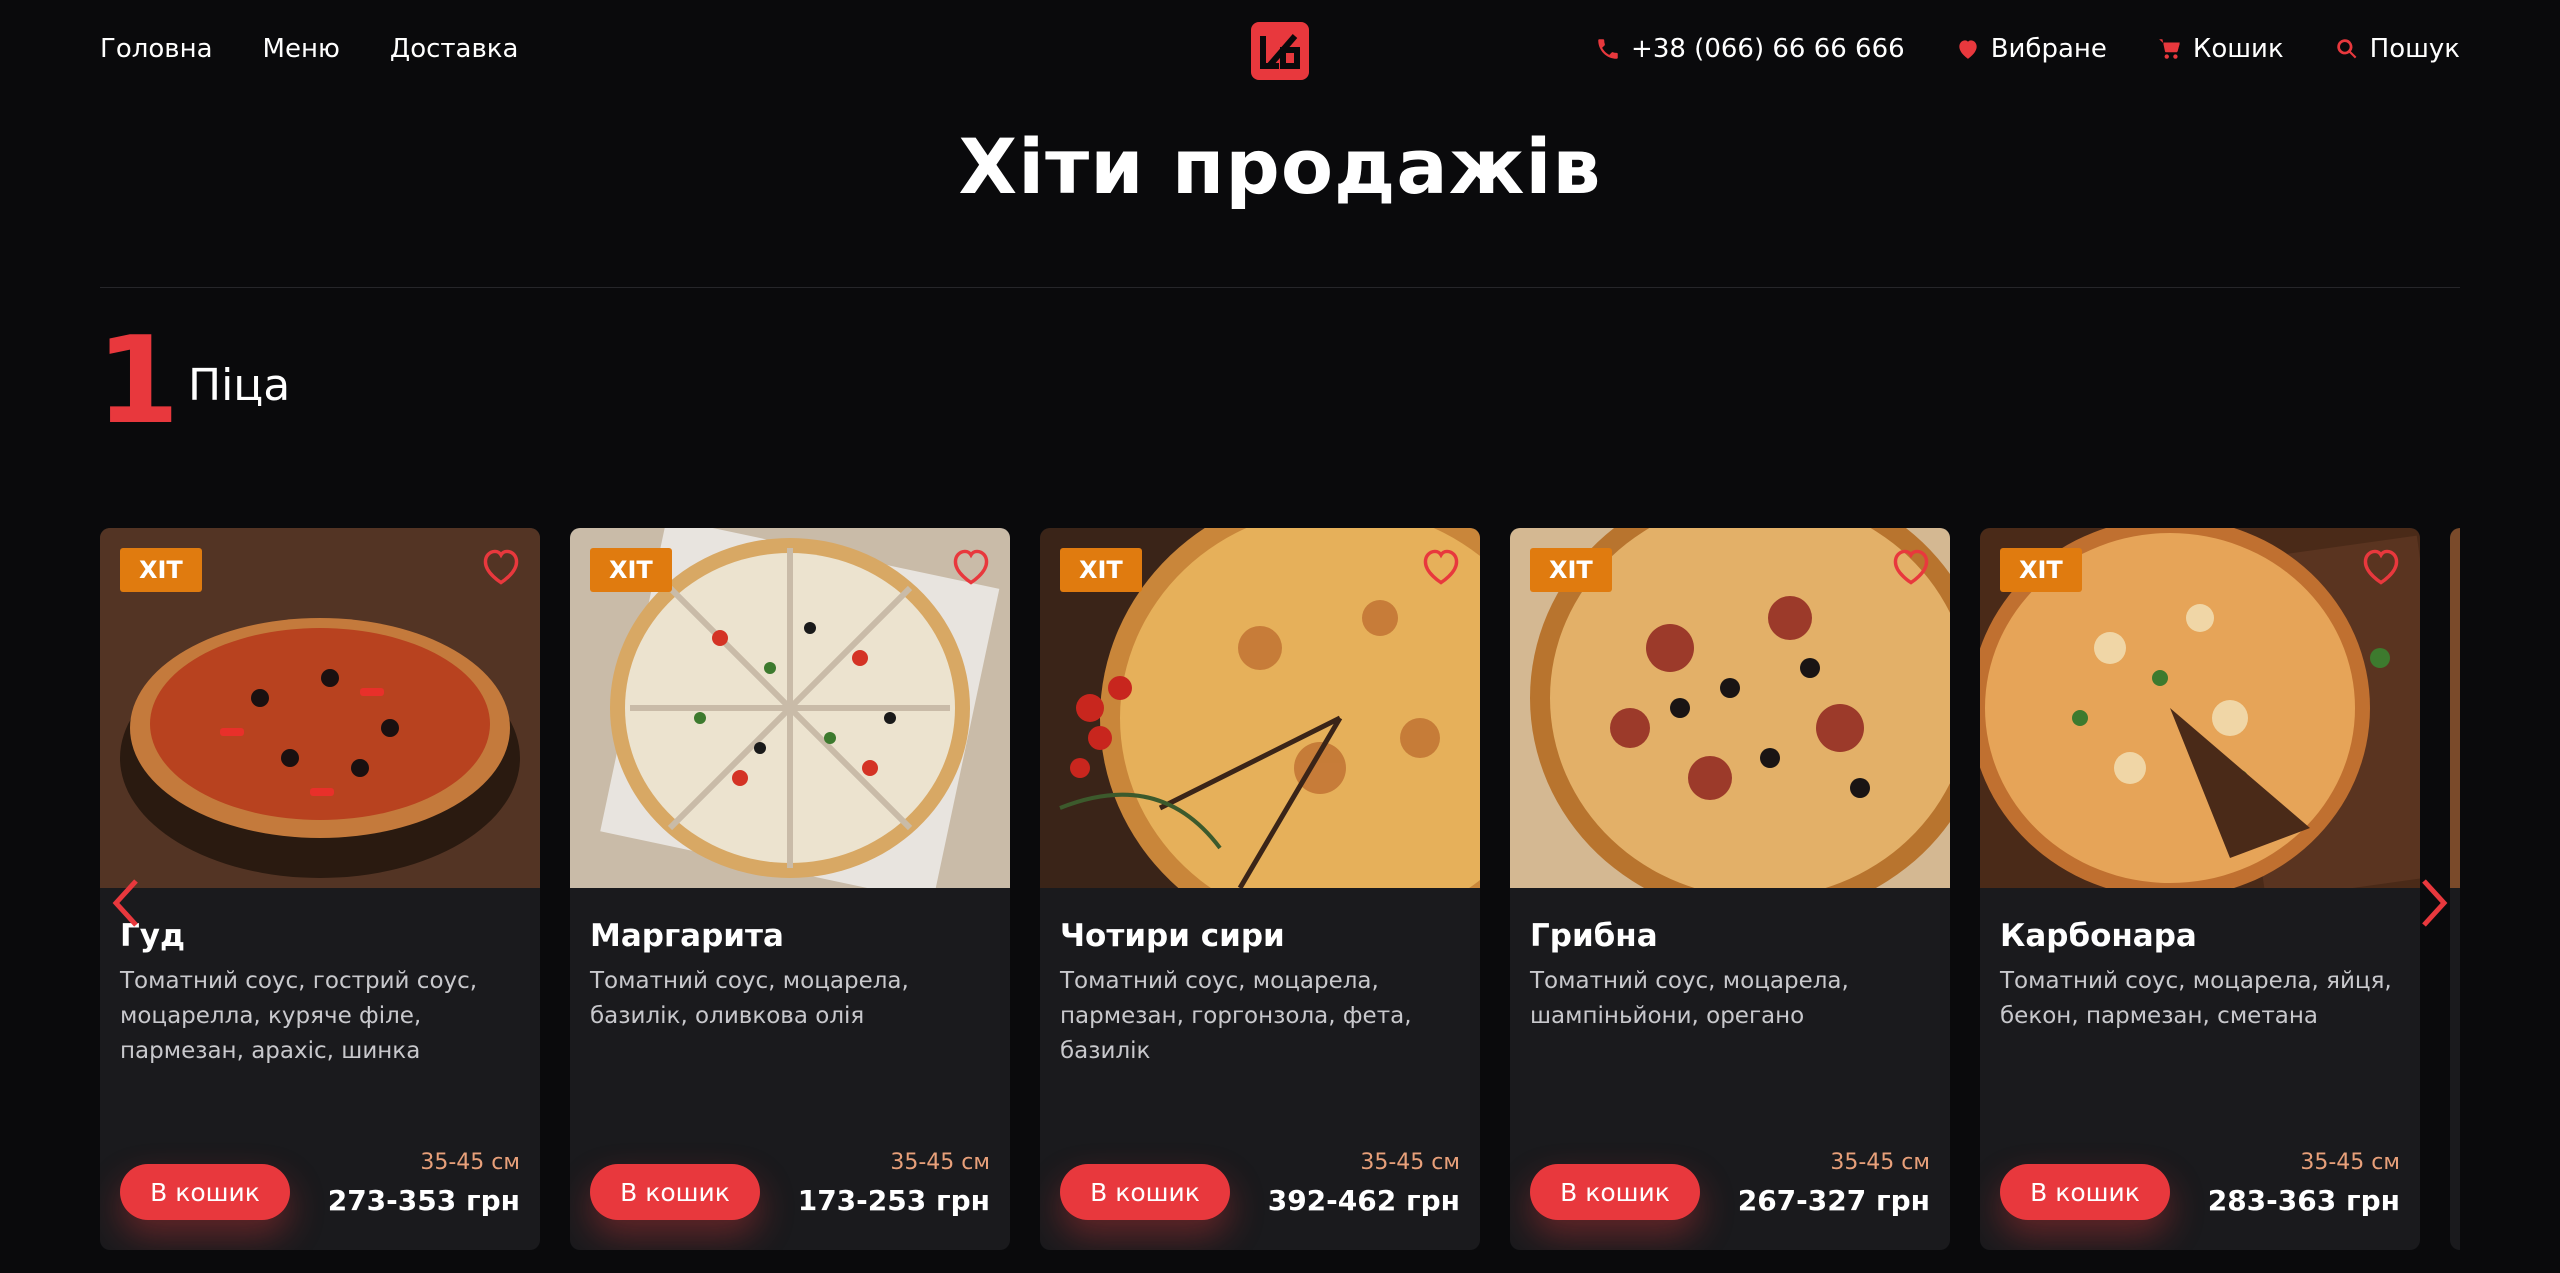 The image size is (2560, 1273). I want to click on cart-icon, so click(2169, 49).